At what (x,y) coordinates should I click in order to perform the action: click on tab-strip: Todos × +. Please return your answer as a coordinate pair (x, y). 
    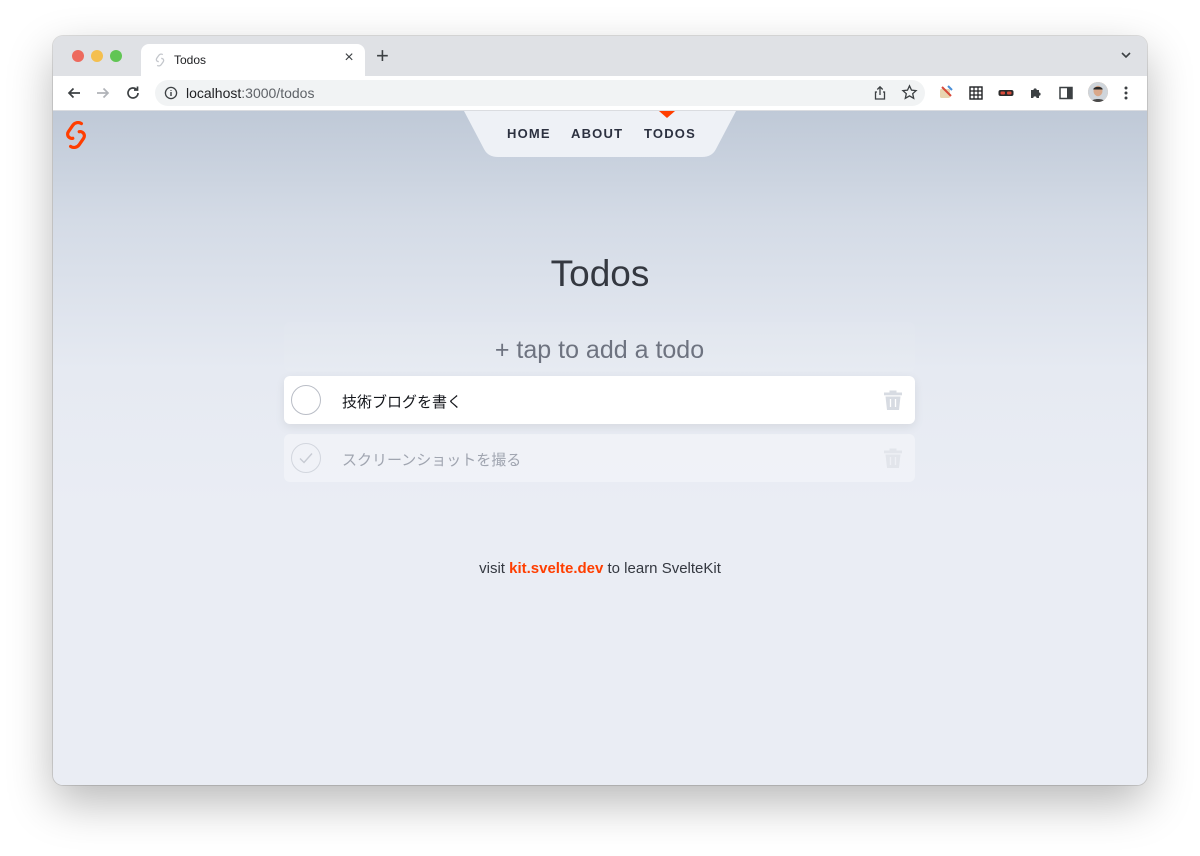
    Looking at the image, I should click on (600, 56).